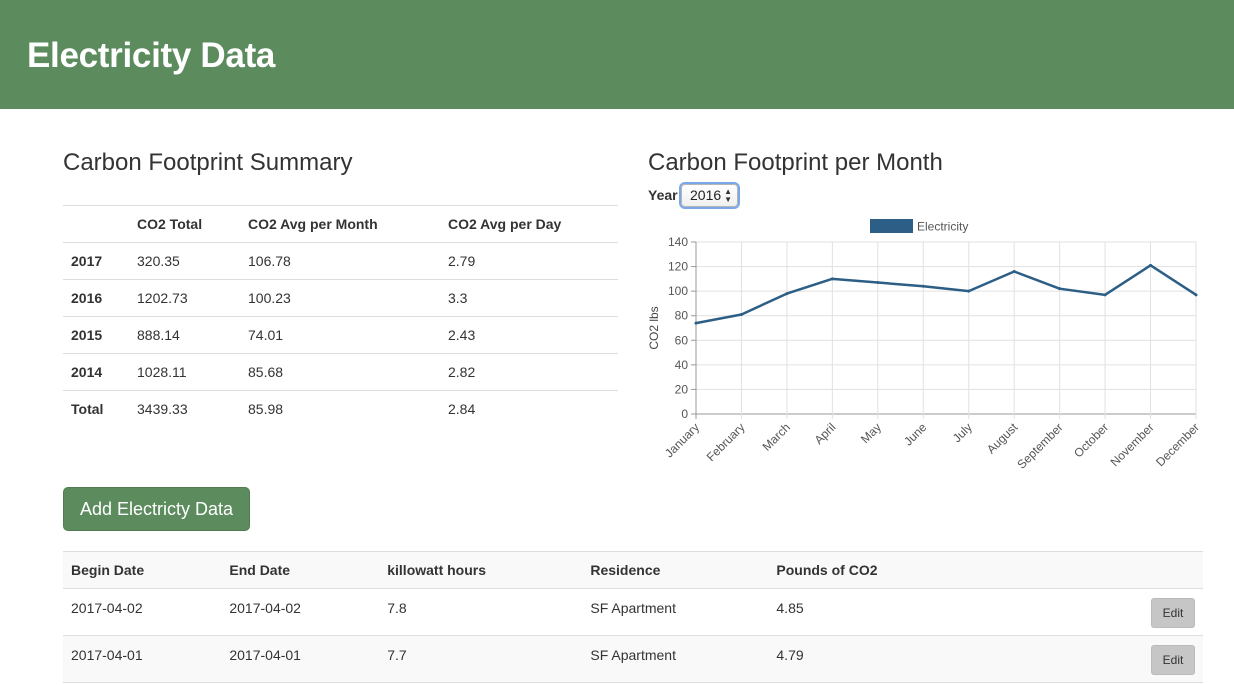 The image size is (1234, 685). Describe the element at coordinates (156, 509) in the screenshot. I see `add-electricity-data-button: Add Electricty Data` at that location.